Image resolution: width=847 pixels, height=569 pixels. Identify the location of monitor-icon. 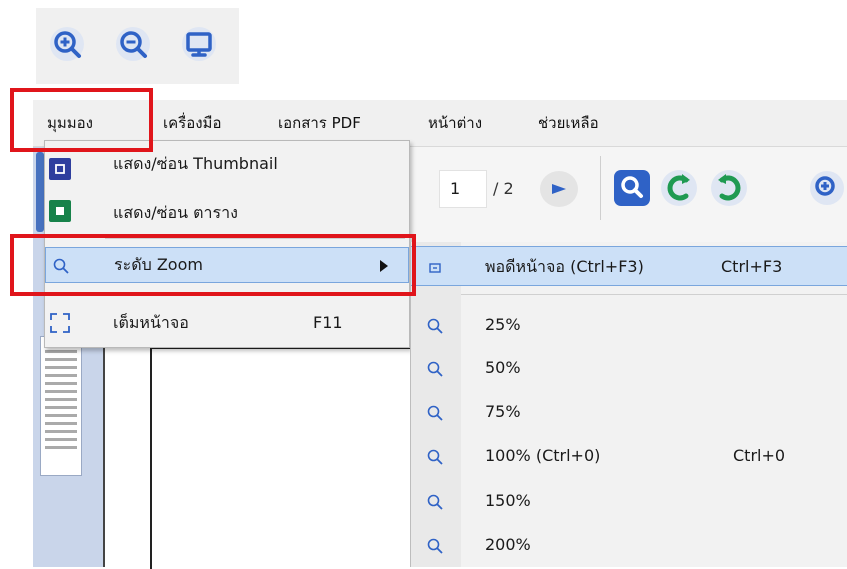
(199, 44).